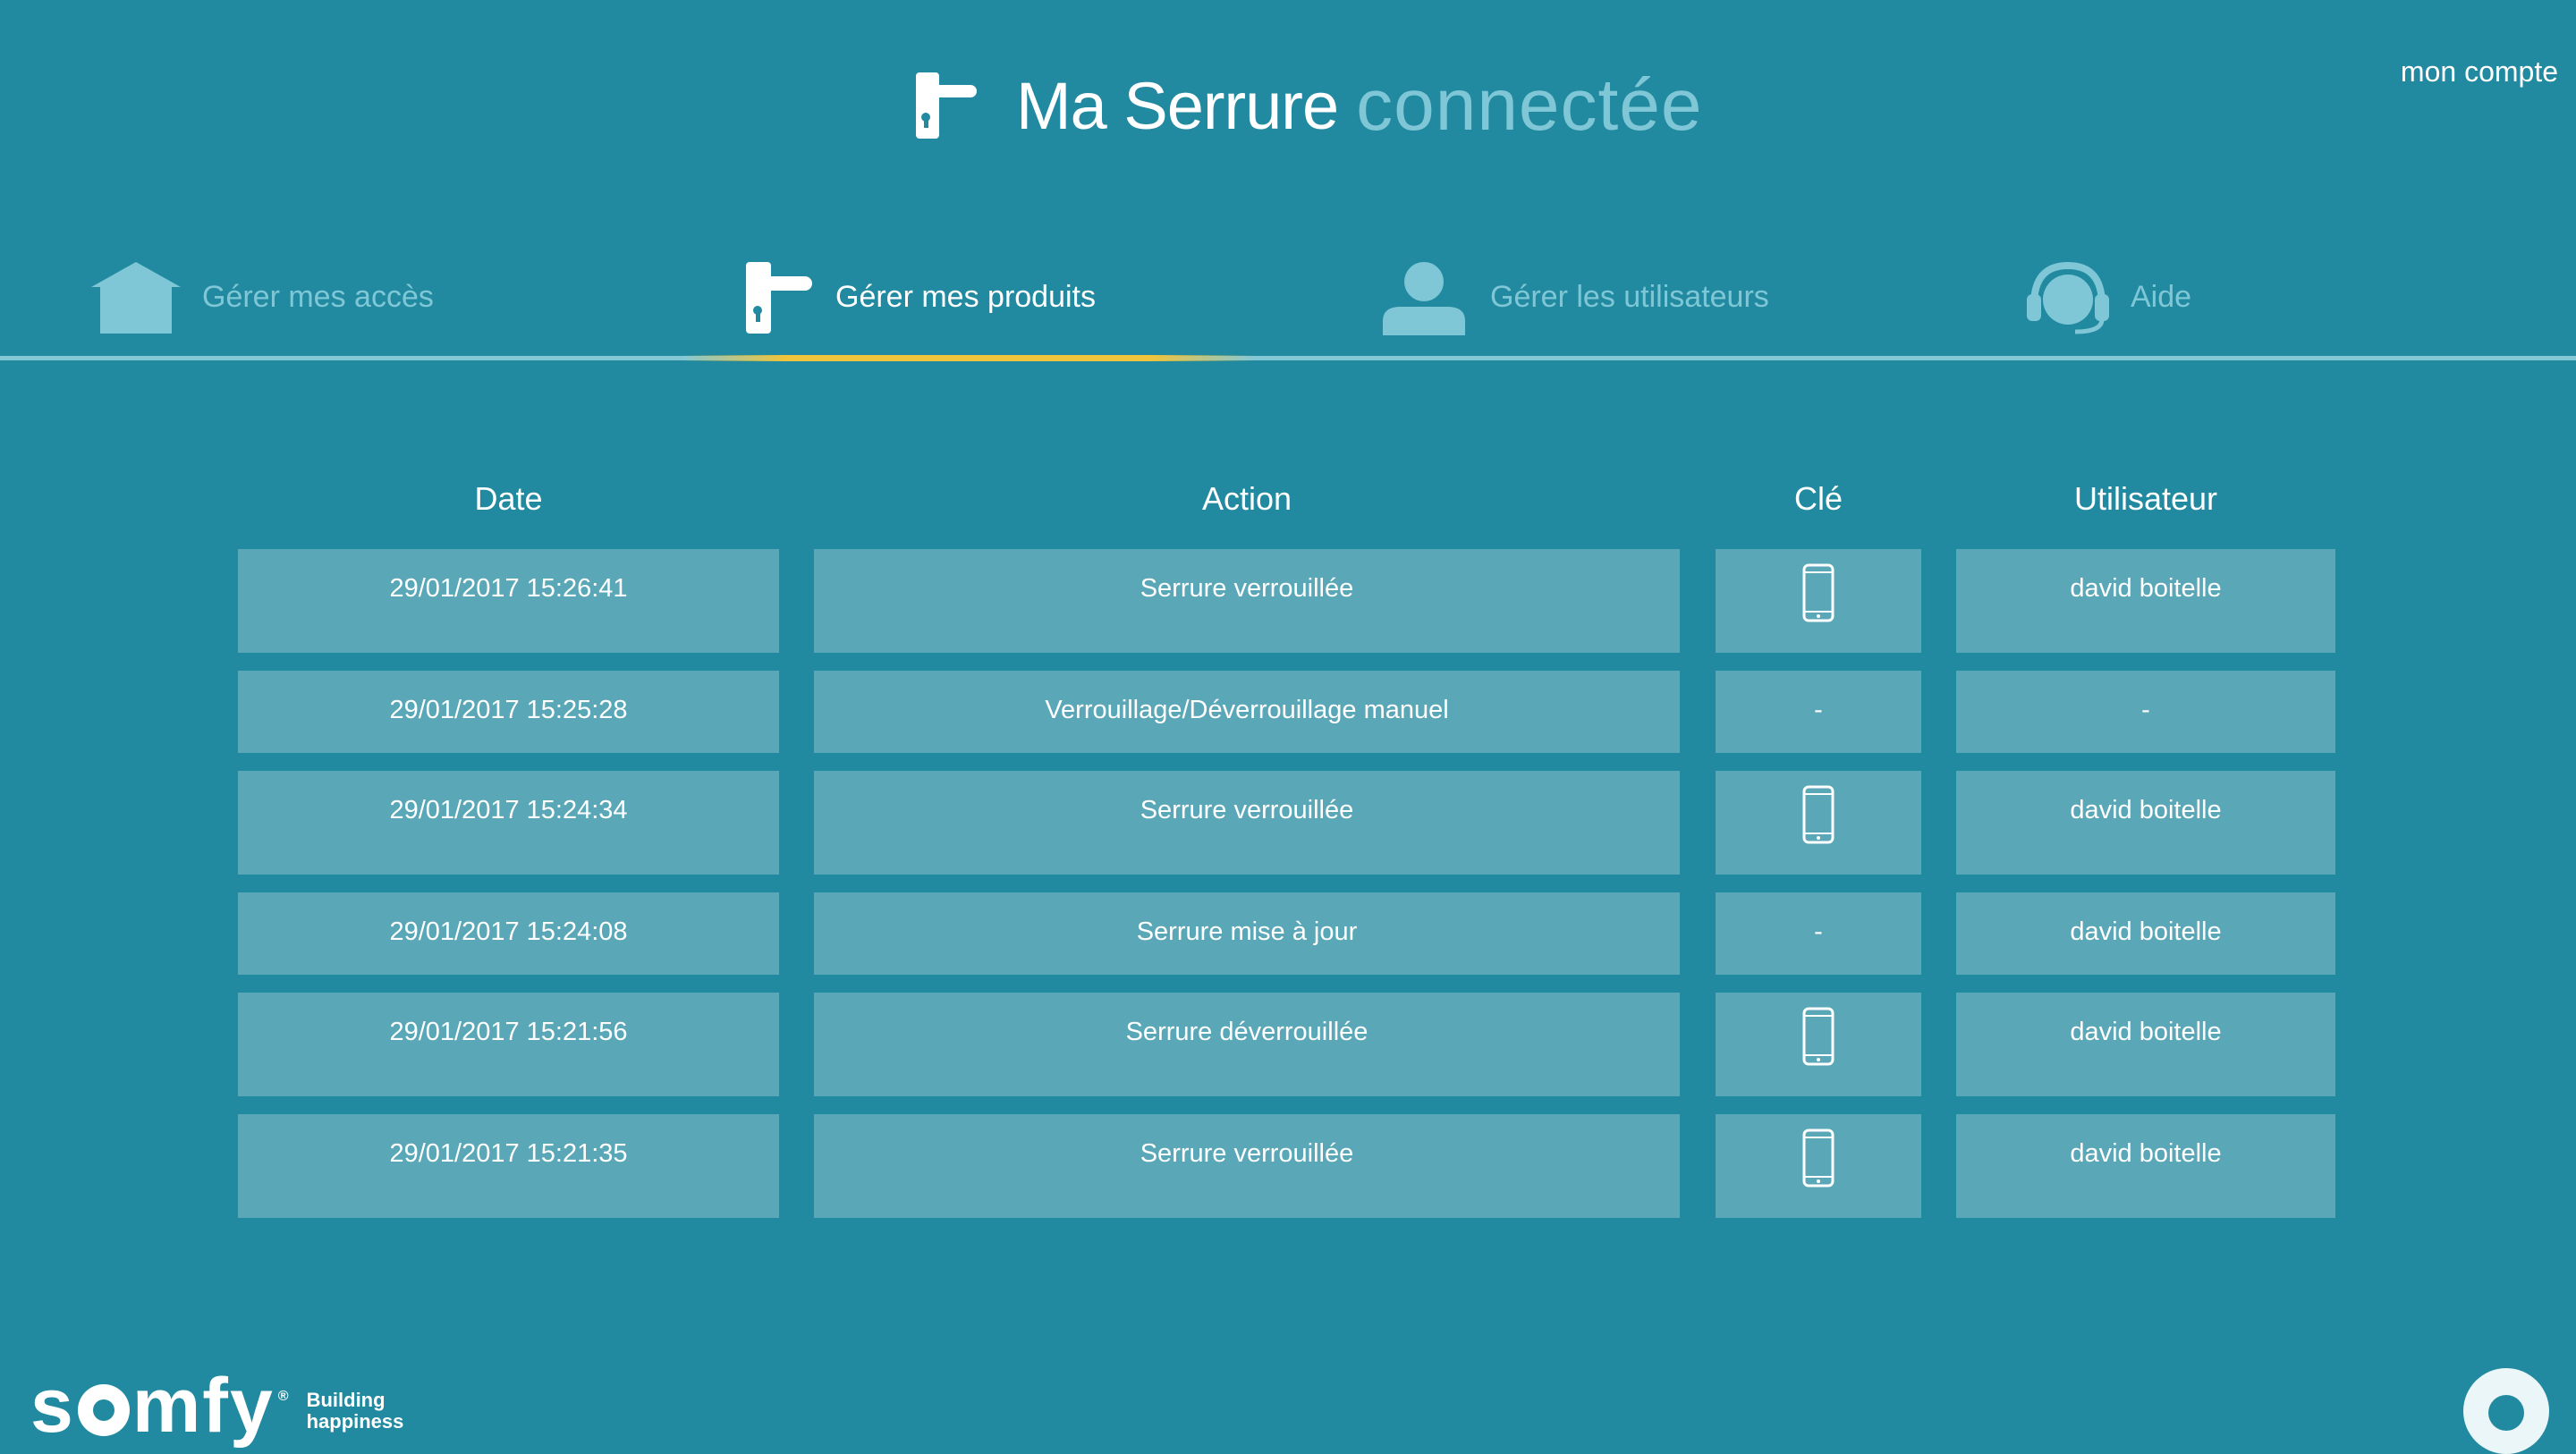 This screenshot has width=2576, height=1454. Describe the element at coordinates (136, 297) in the screenshot. I see `house-icon` at that location.